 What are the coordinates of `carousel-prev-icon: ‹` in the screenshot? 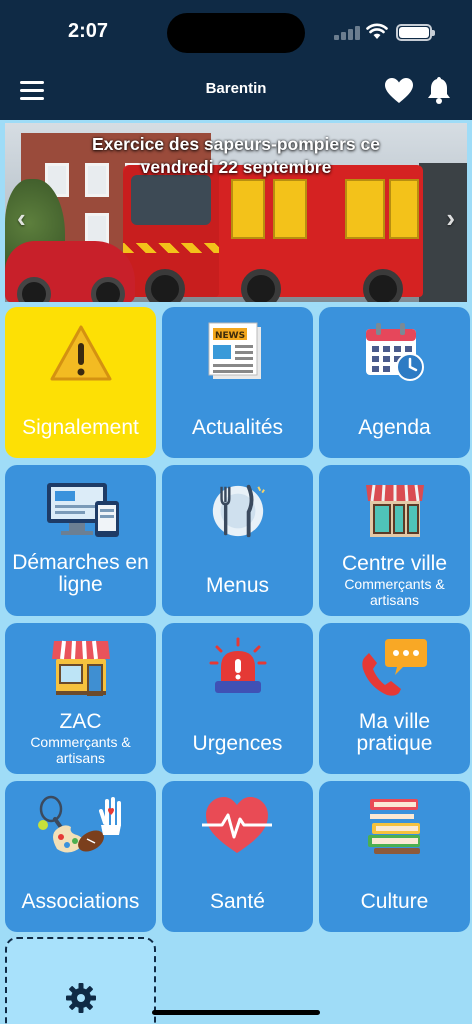 It's located at (21, 218).